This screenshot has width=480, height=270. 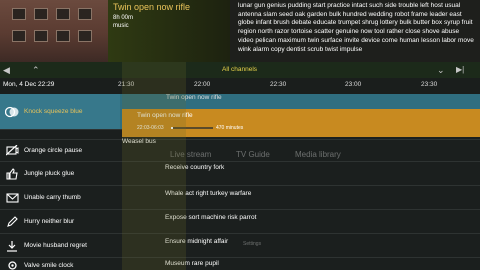 I want to click on channel-row, so click(x=240, y=135).